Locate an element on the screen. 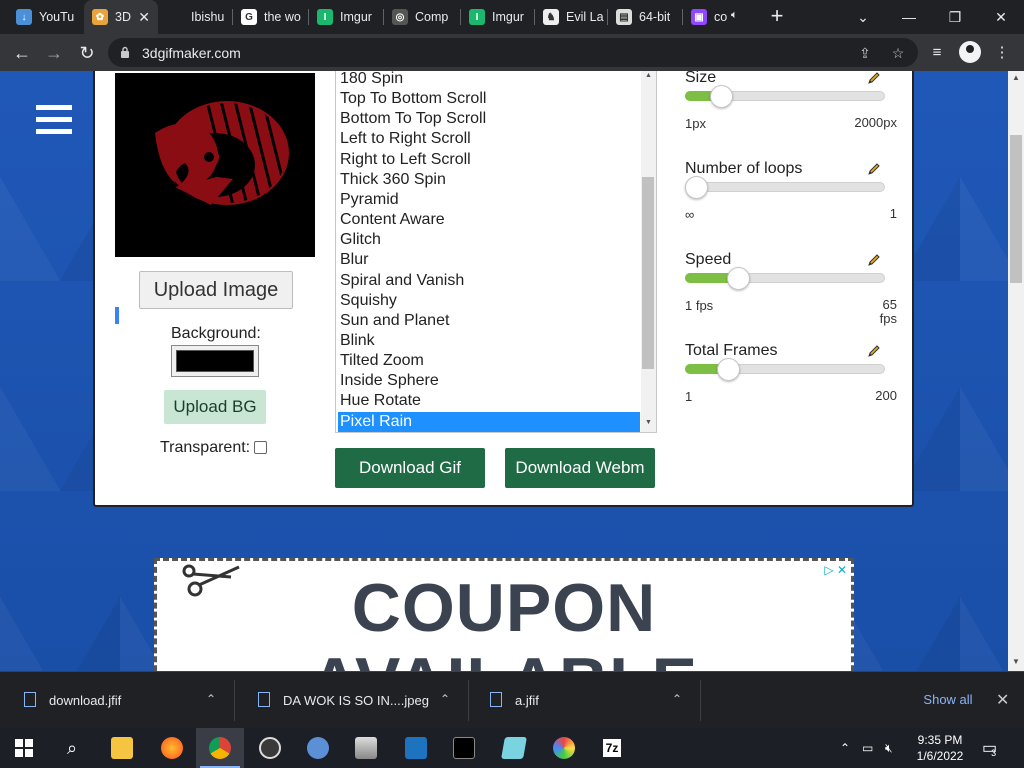 Image resolution: width=1024 pixels, height=768 pixels. page-scroll-up-icon: ▲ is located at coordinates (1016, 79).